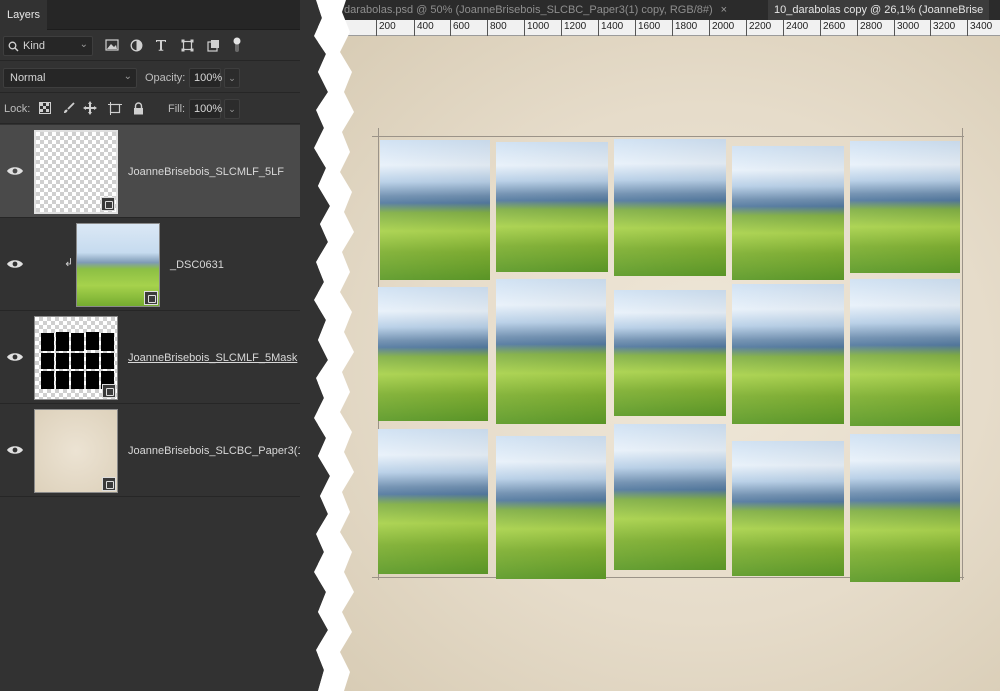 The height and width of the screenshot is (691, 1000). I want to click on search-icon, so click(13, 46).